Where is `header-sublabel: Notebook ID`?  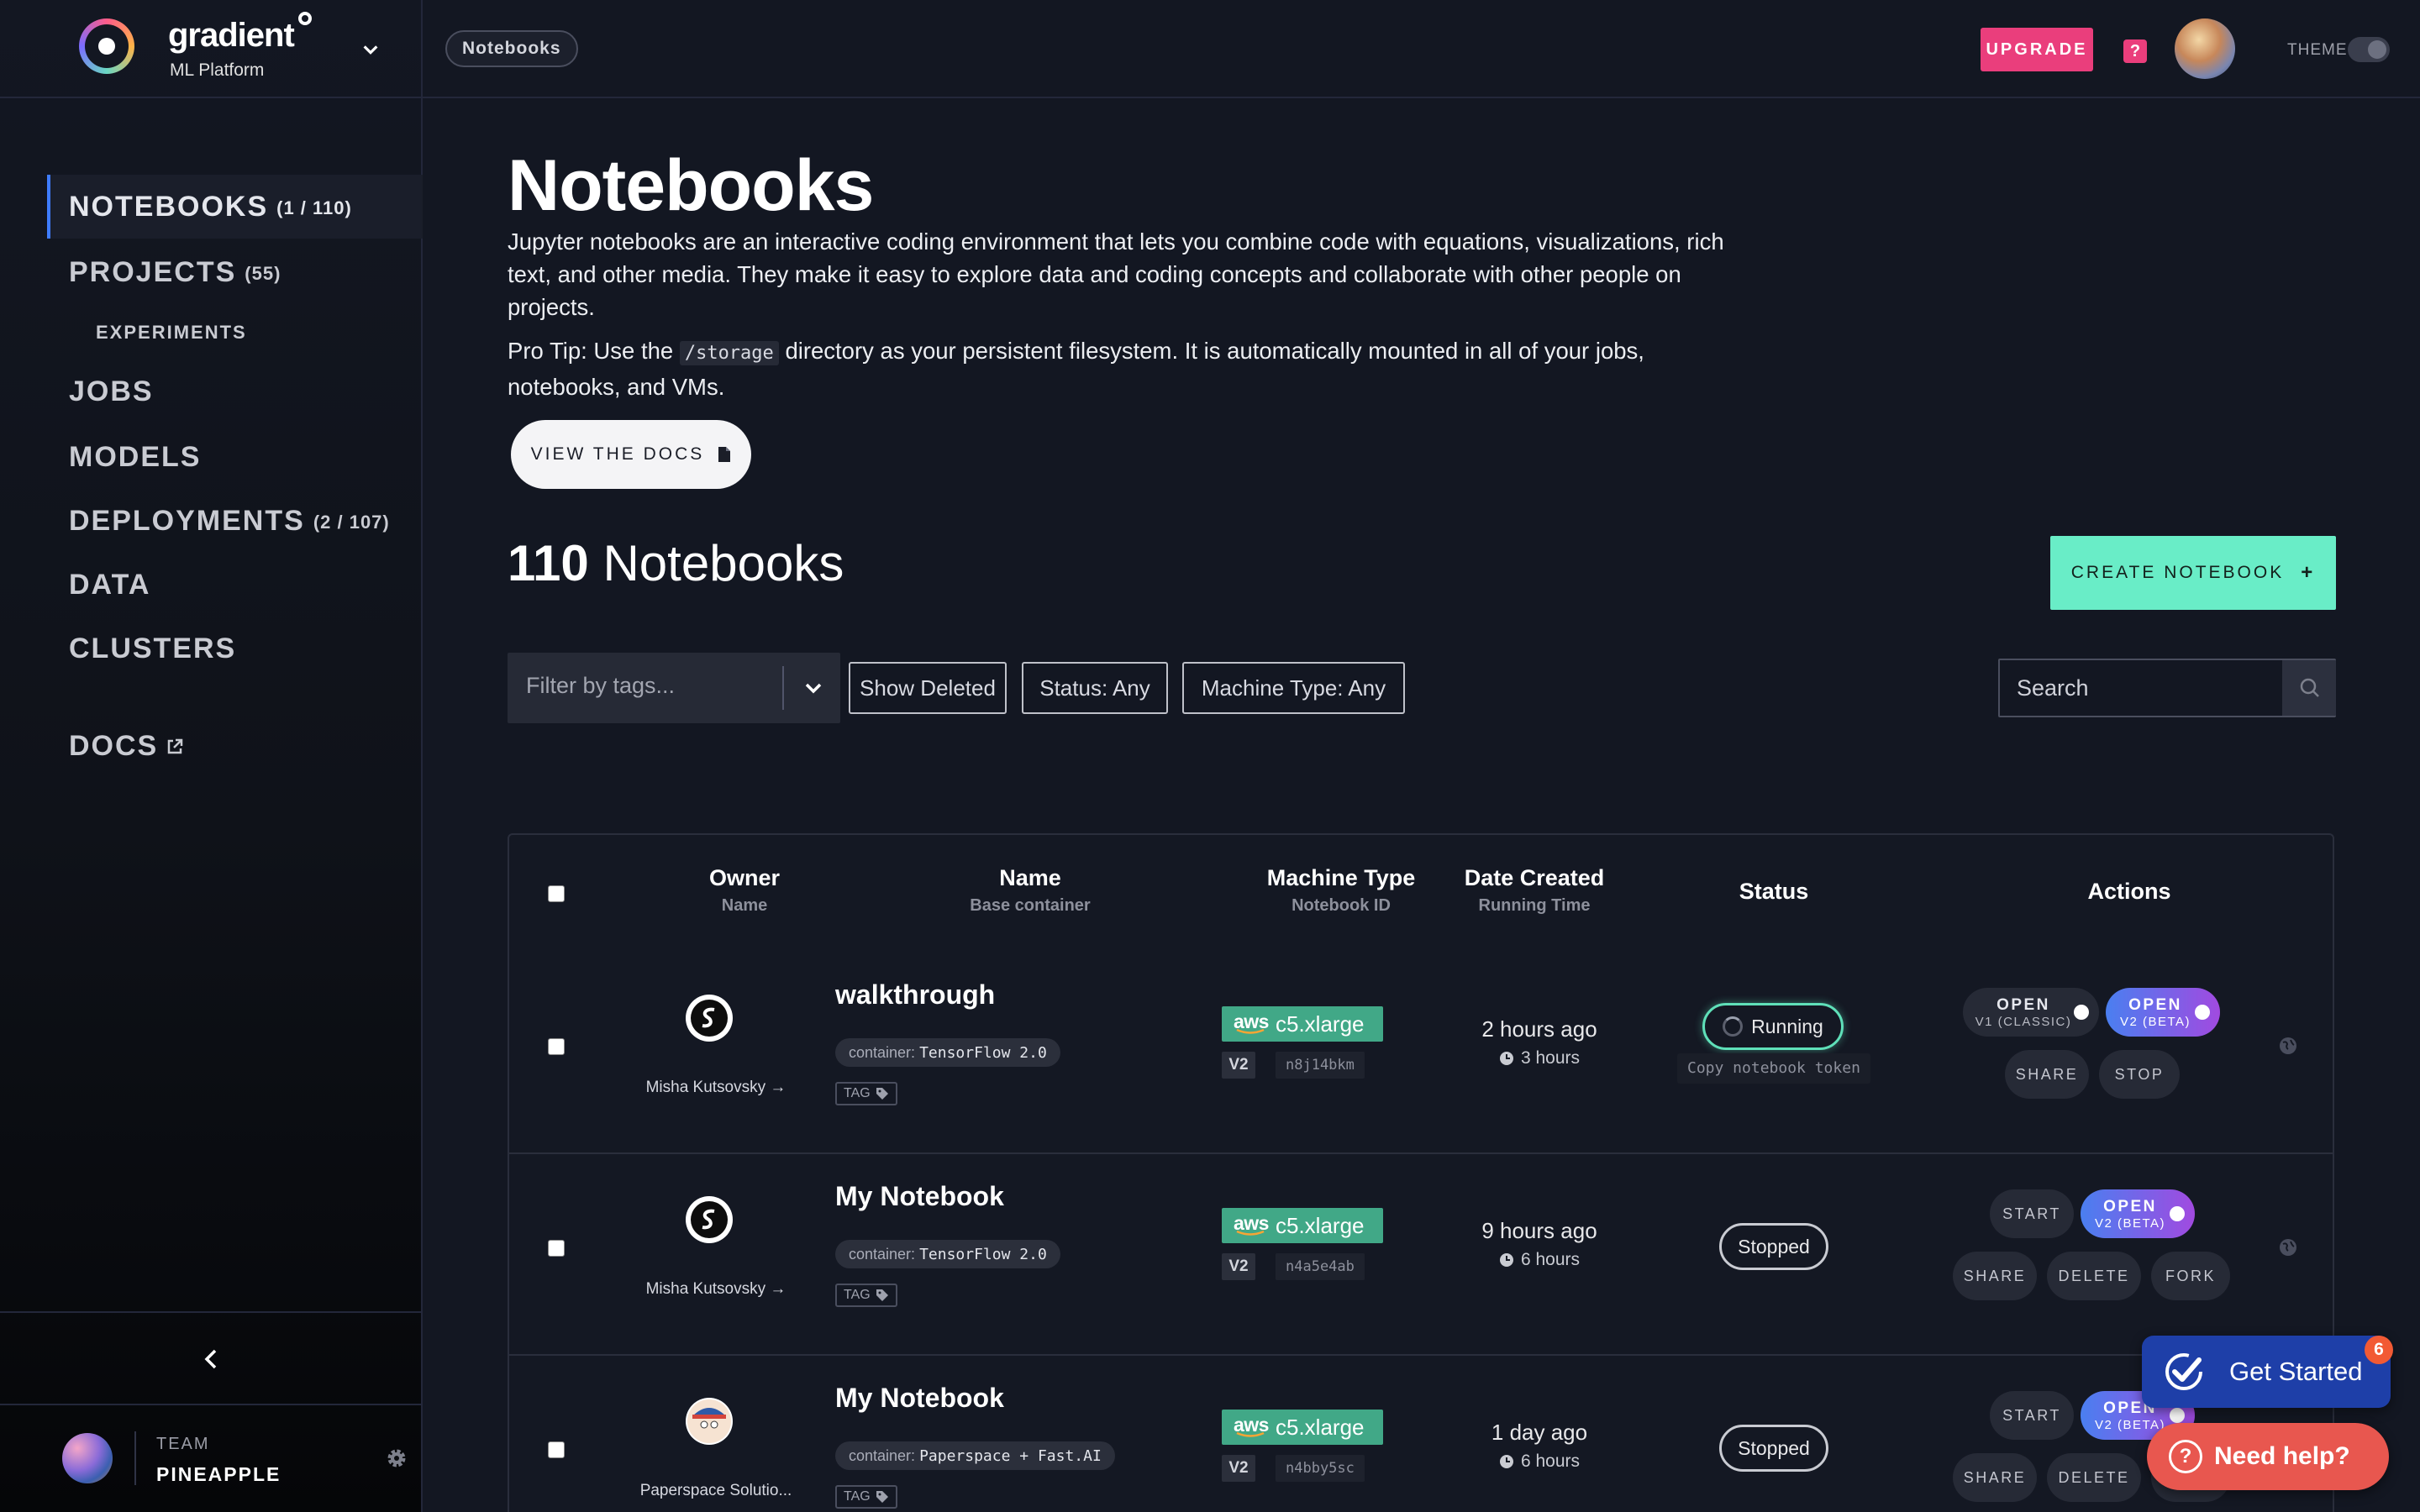 header-sublabel: Notebook ID is located at coordinates (1342, 905).